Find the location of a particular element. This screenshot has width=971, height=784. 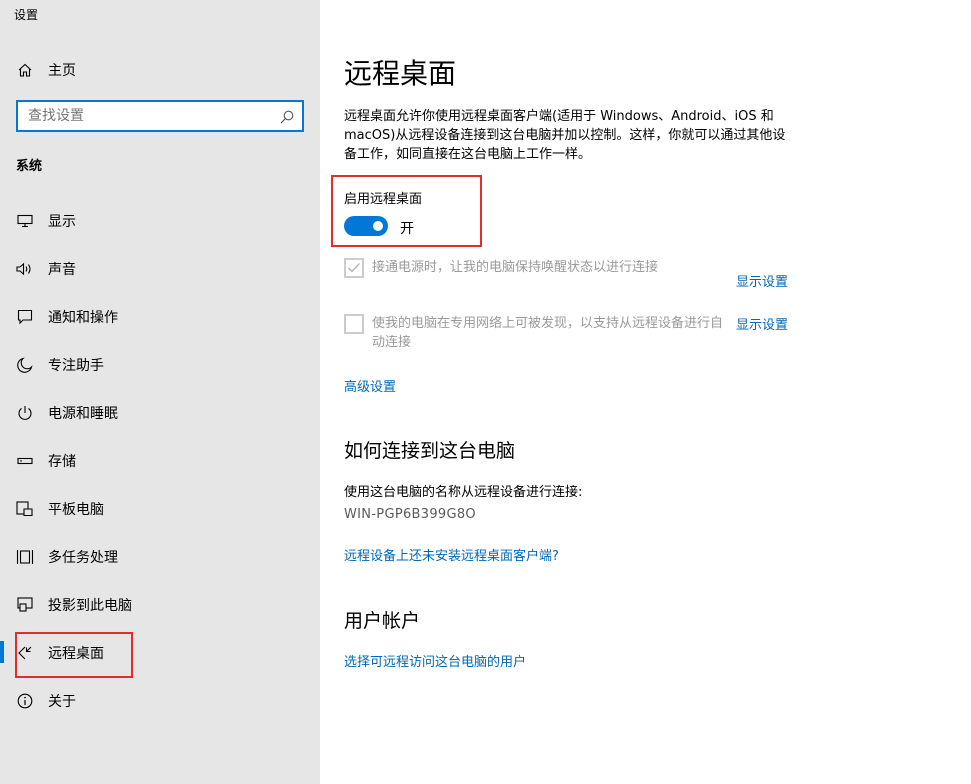

tablet-icon is located at coordinates (25, 509).